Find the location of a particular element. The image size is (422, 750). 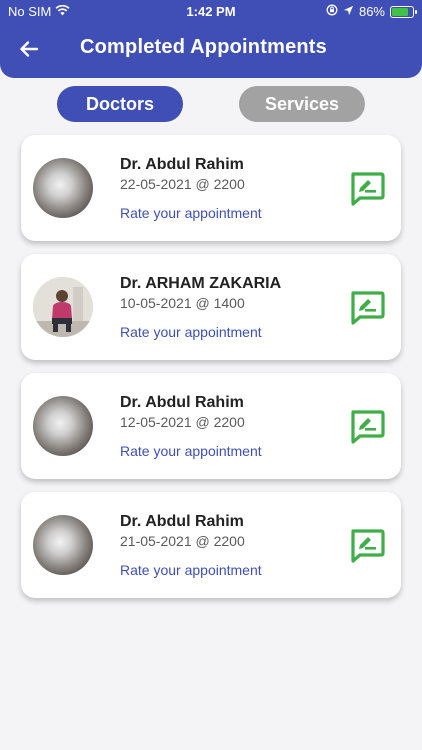

status-bar: No SIM 1:42 PM 86% is located at coordinates (211, 11).